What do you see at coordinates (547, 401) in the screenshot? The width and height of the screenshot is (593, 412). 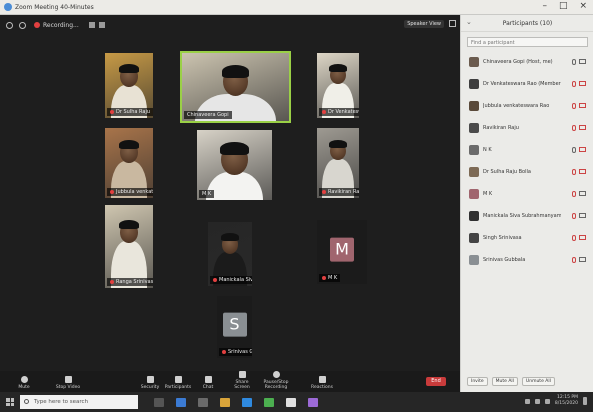 I see `battery-icon` at bounding box center [547, 401].